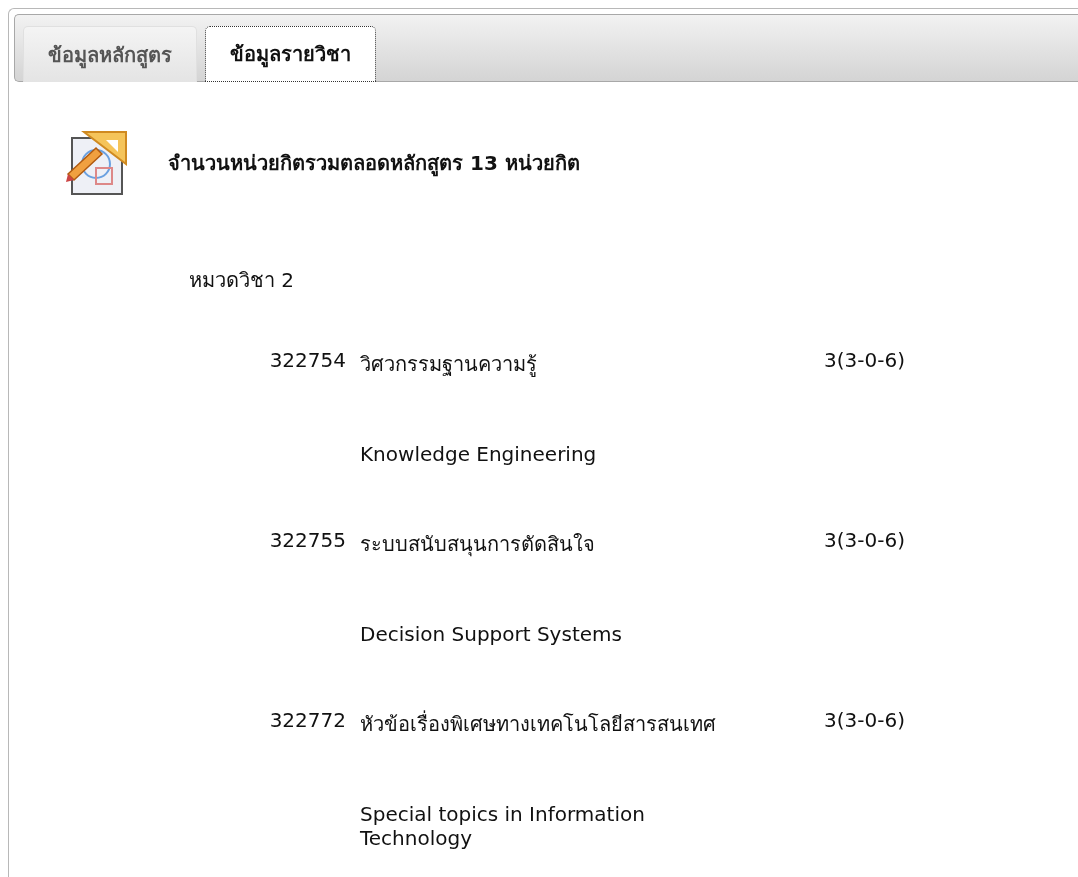 This screenshot has width=1078, height=877. What do you see at coordinates (478, 545) in the screenshot?
I see `course-name-thai: ระบบสนับสนุนการตัดสินใจ` at bounding box center [478, 545].